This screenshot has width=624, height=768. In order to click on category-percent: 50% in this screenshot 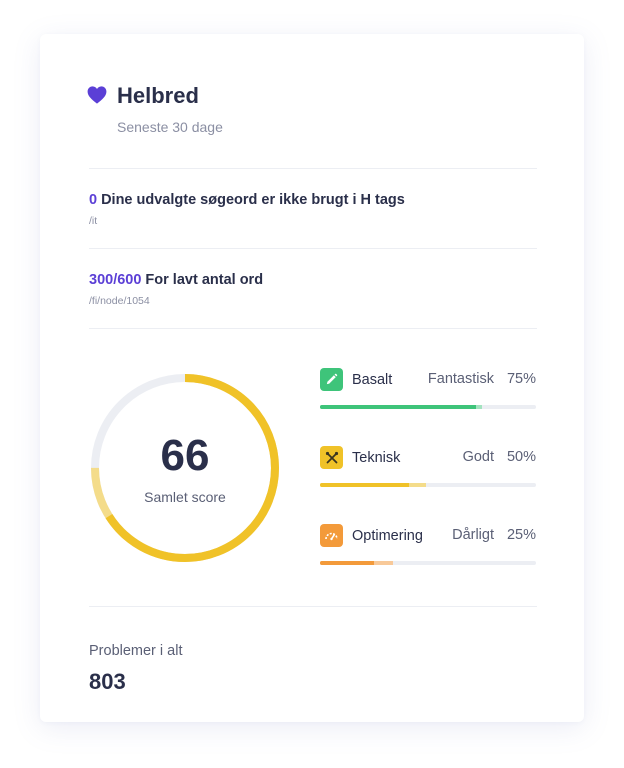, I will do `click(521, 457)`.